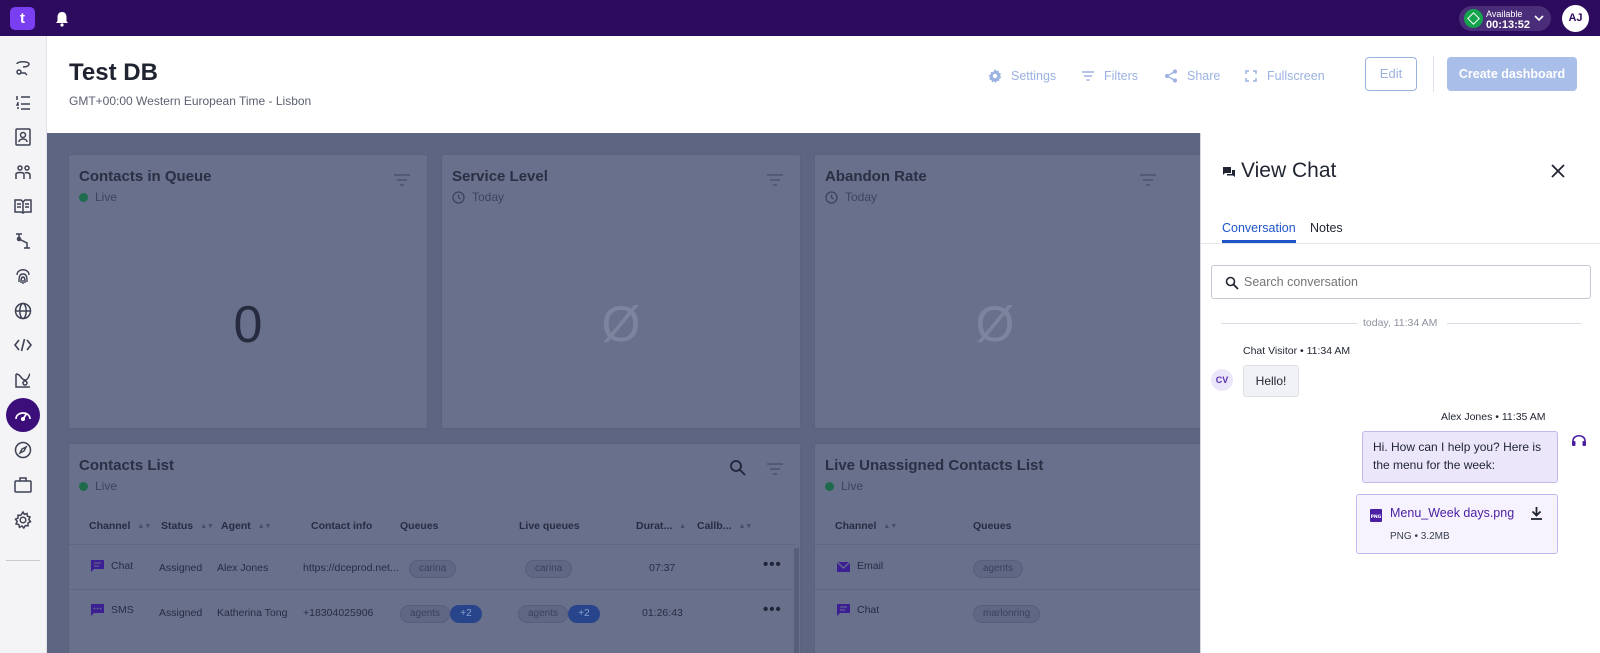 The image size is (1600, 653). What do you see at coordinates (1297, 351) in the screenshot?
I see `message-meta: Chat Visitor • 11:34 AM` at bounding box center [1297, 351].